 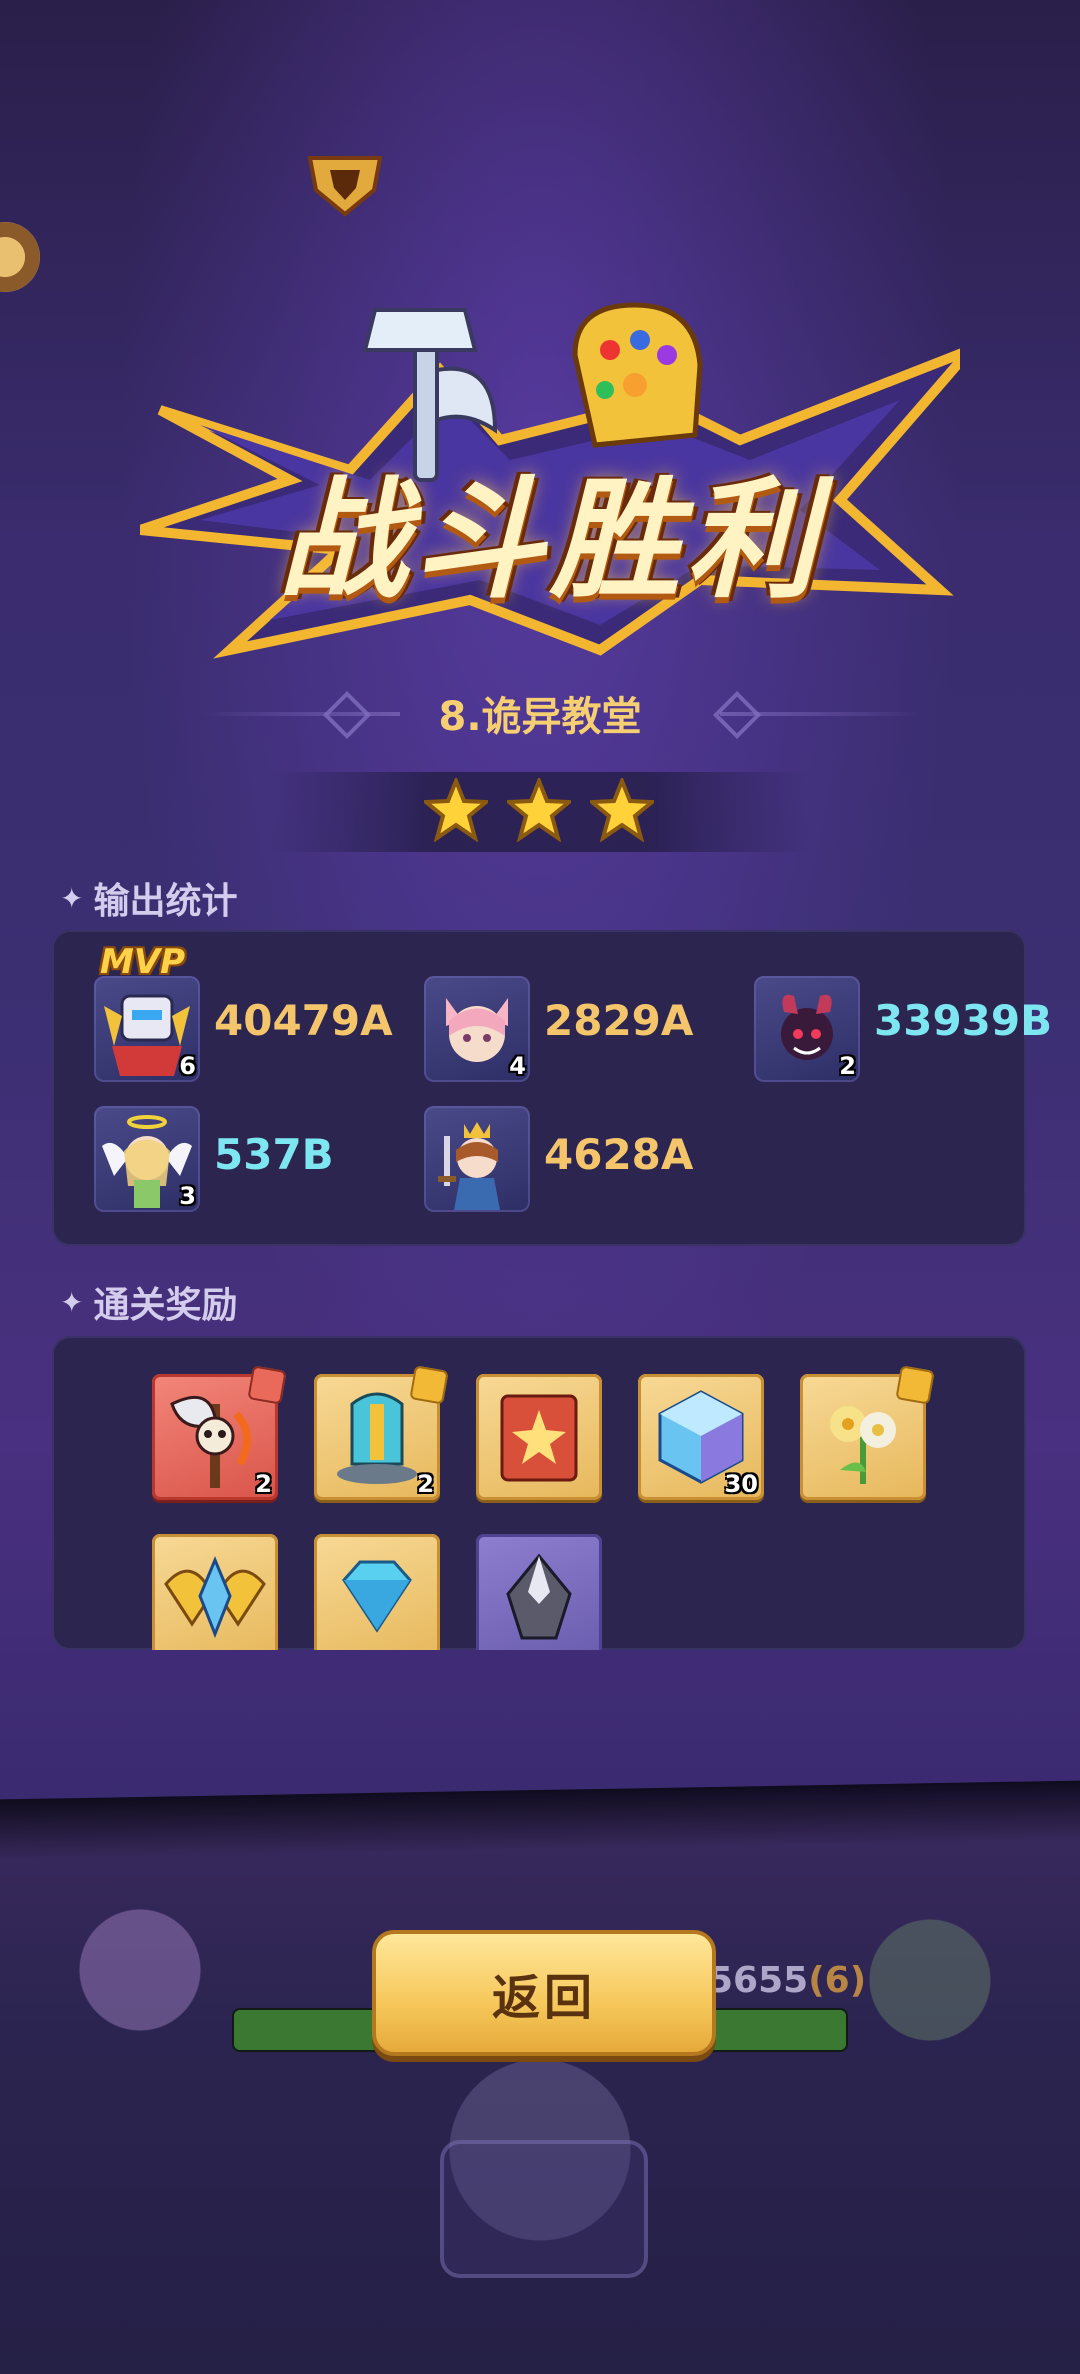 I want to click on battlefield-hp-text: 5655(6), so click(x=787, y=1980).